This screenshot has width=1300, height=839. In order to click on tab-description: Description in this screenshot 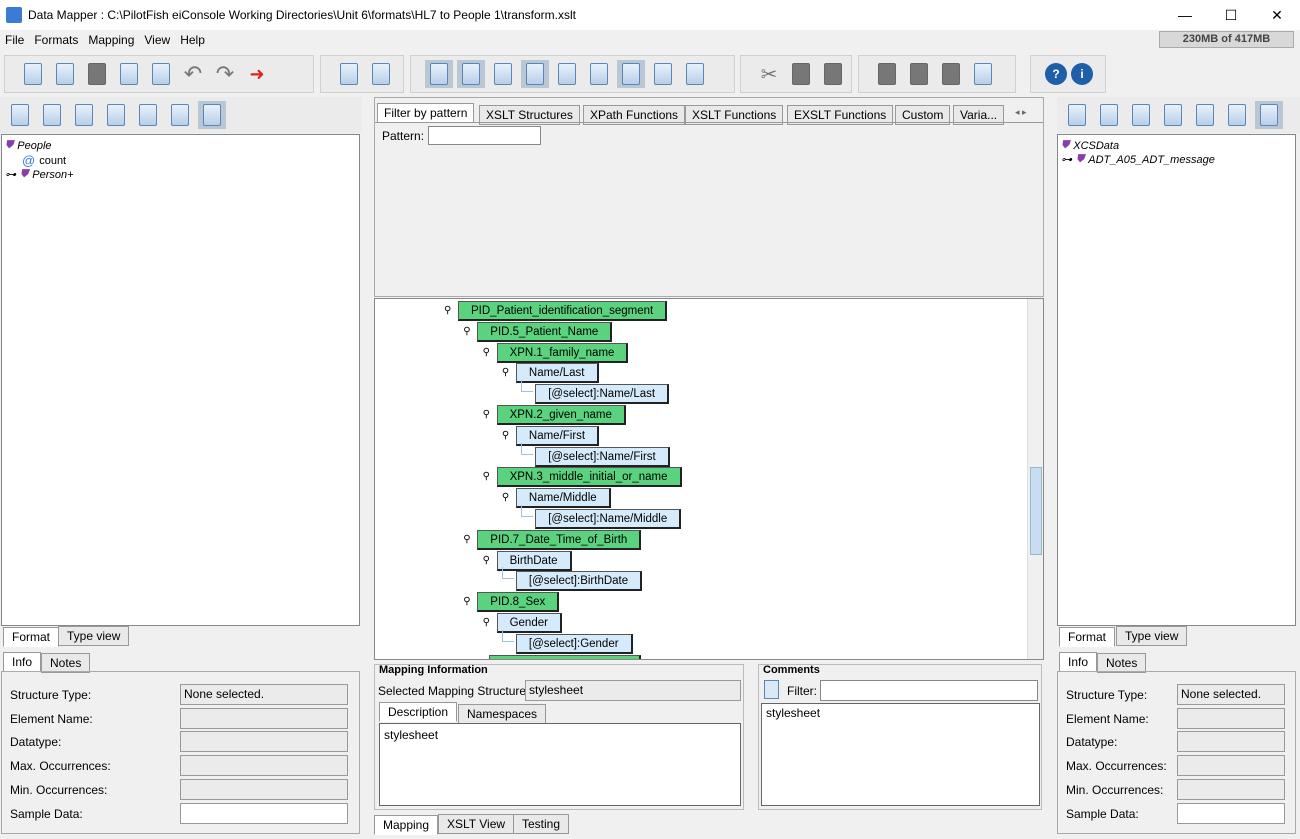, I will do `click(418, 712)`.